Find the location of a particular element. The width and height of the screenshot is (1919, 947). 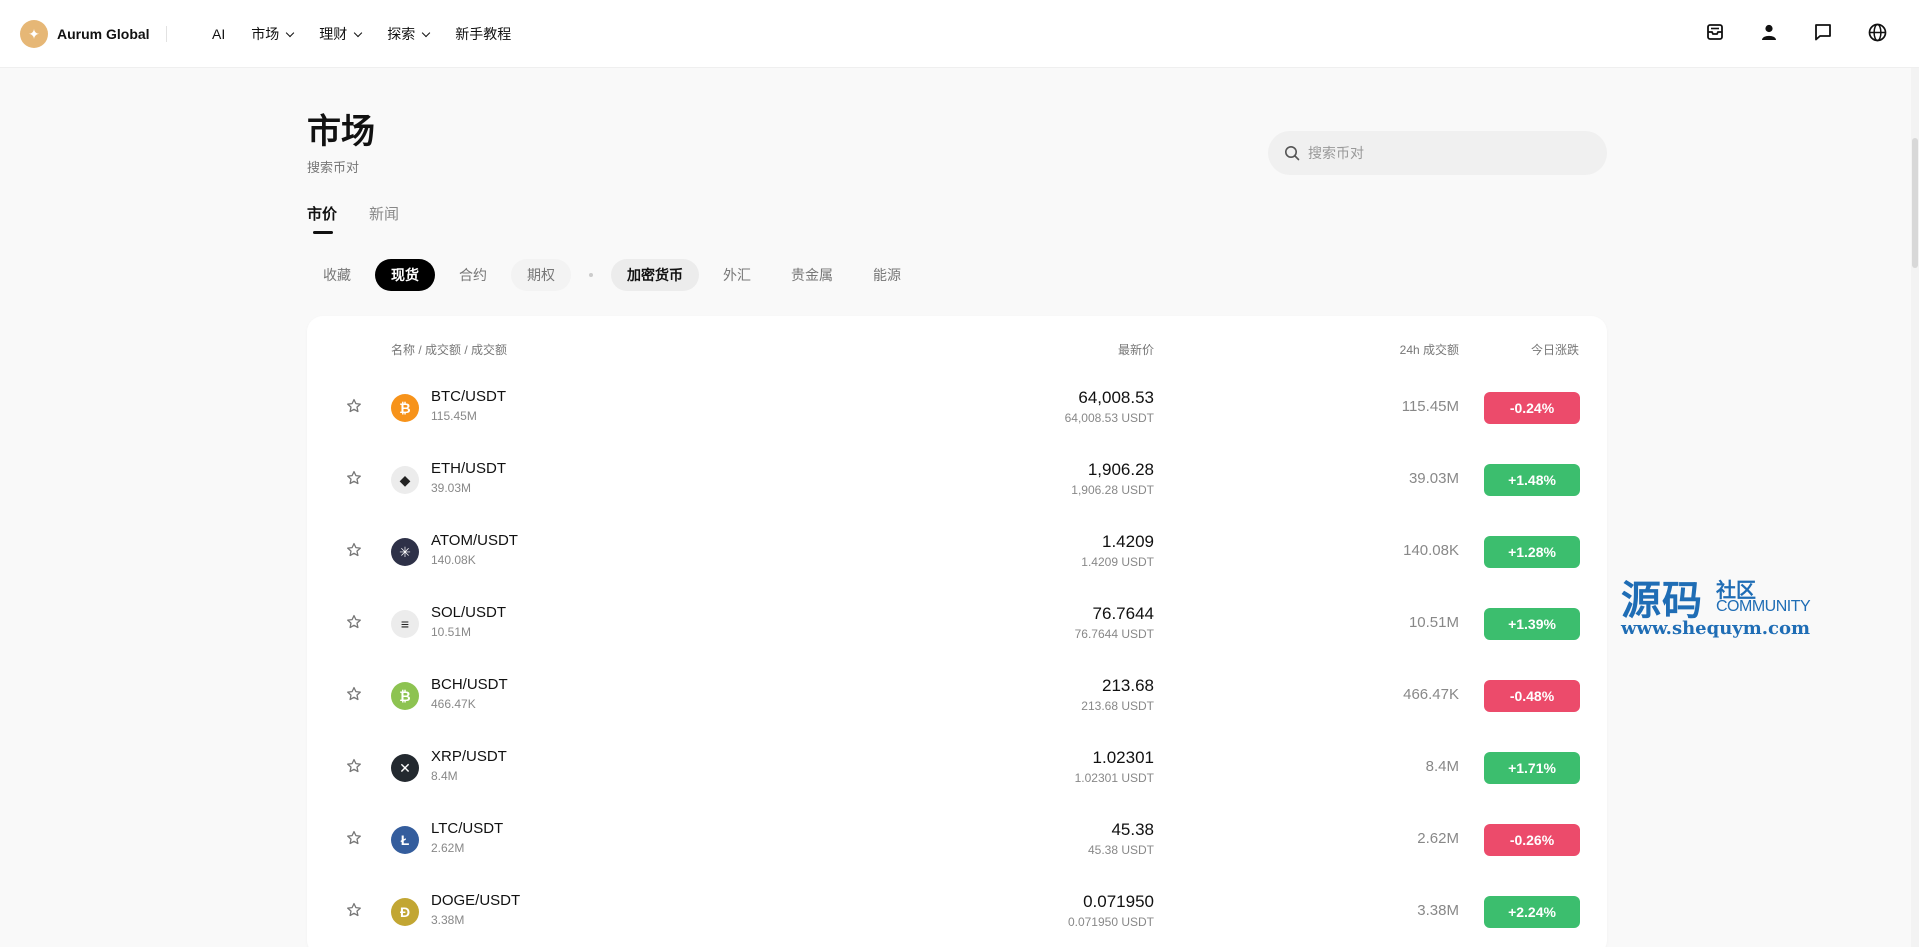

nav-item-label: AI is located at coordinates (219, 34).